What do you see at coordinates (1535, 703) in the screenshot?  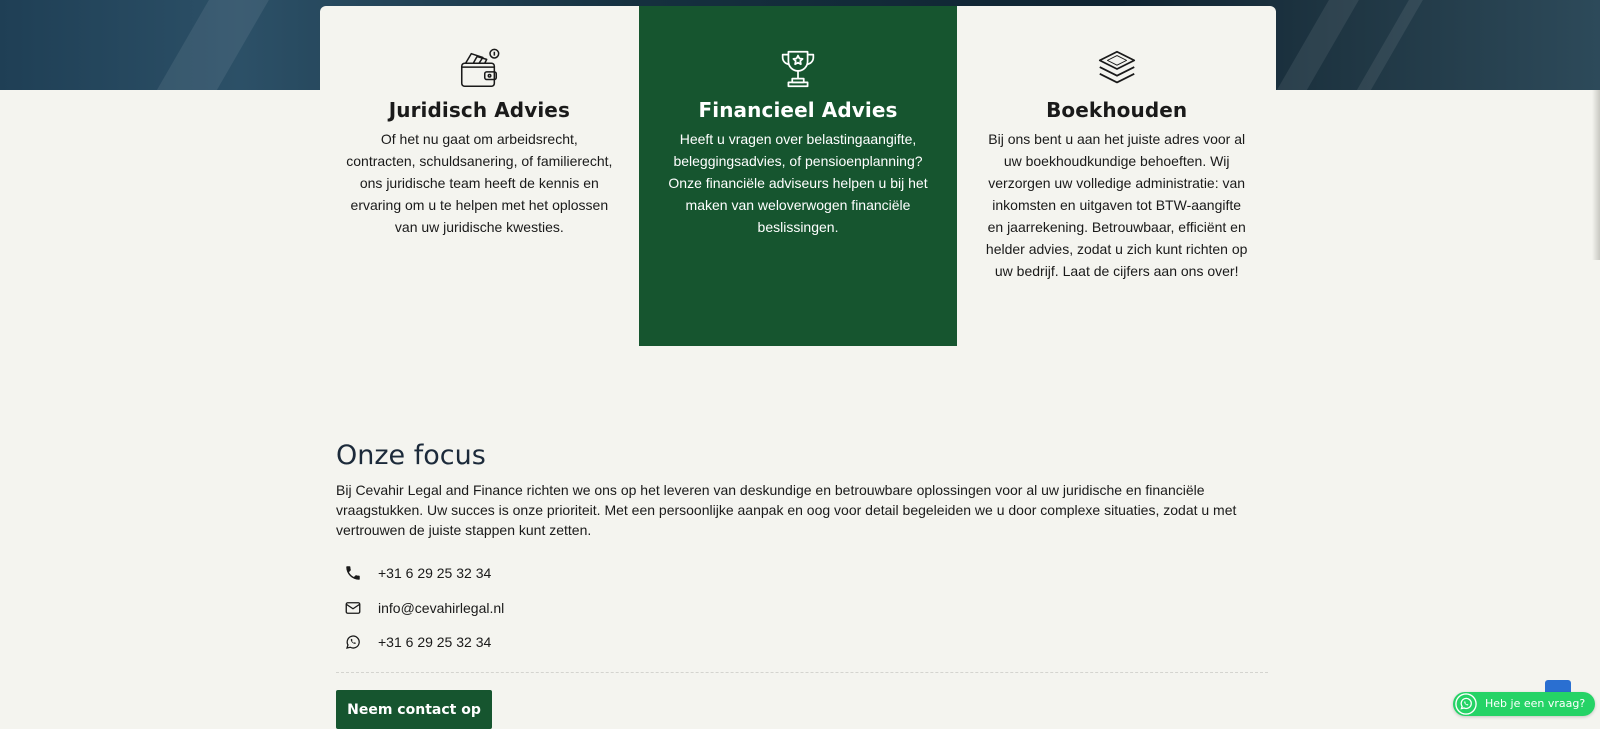 I see `whatsapp-widget-label: Heb je een vraag?` at bounding box center [1535, 703].